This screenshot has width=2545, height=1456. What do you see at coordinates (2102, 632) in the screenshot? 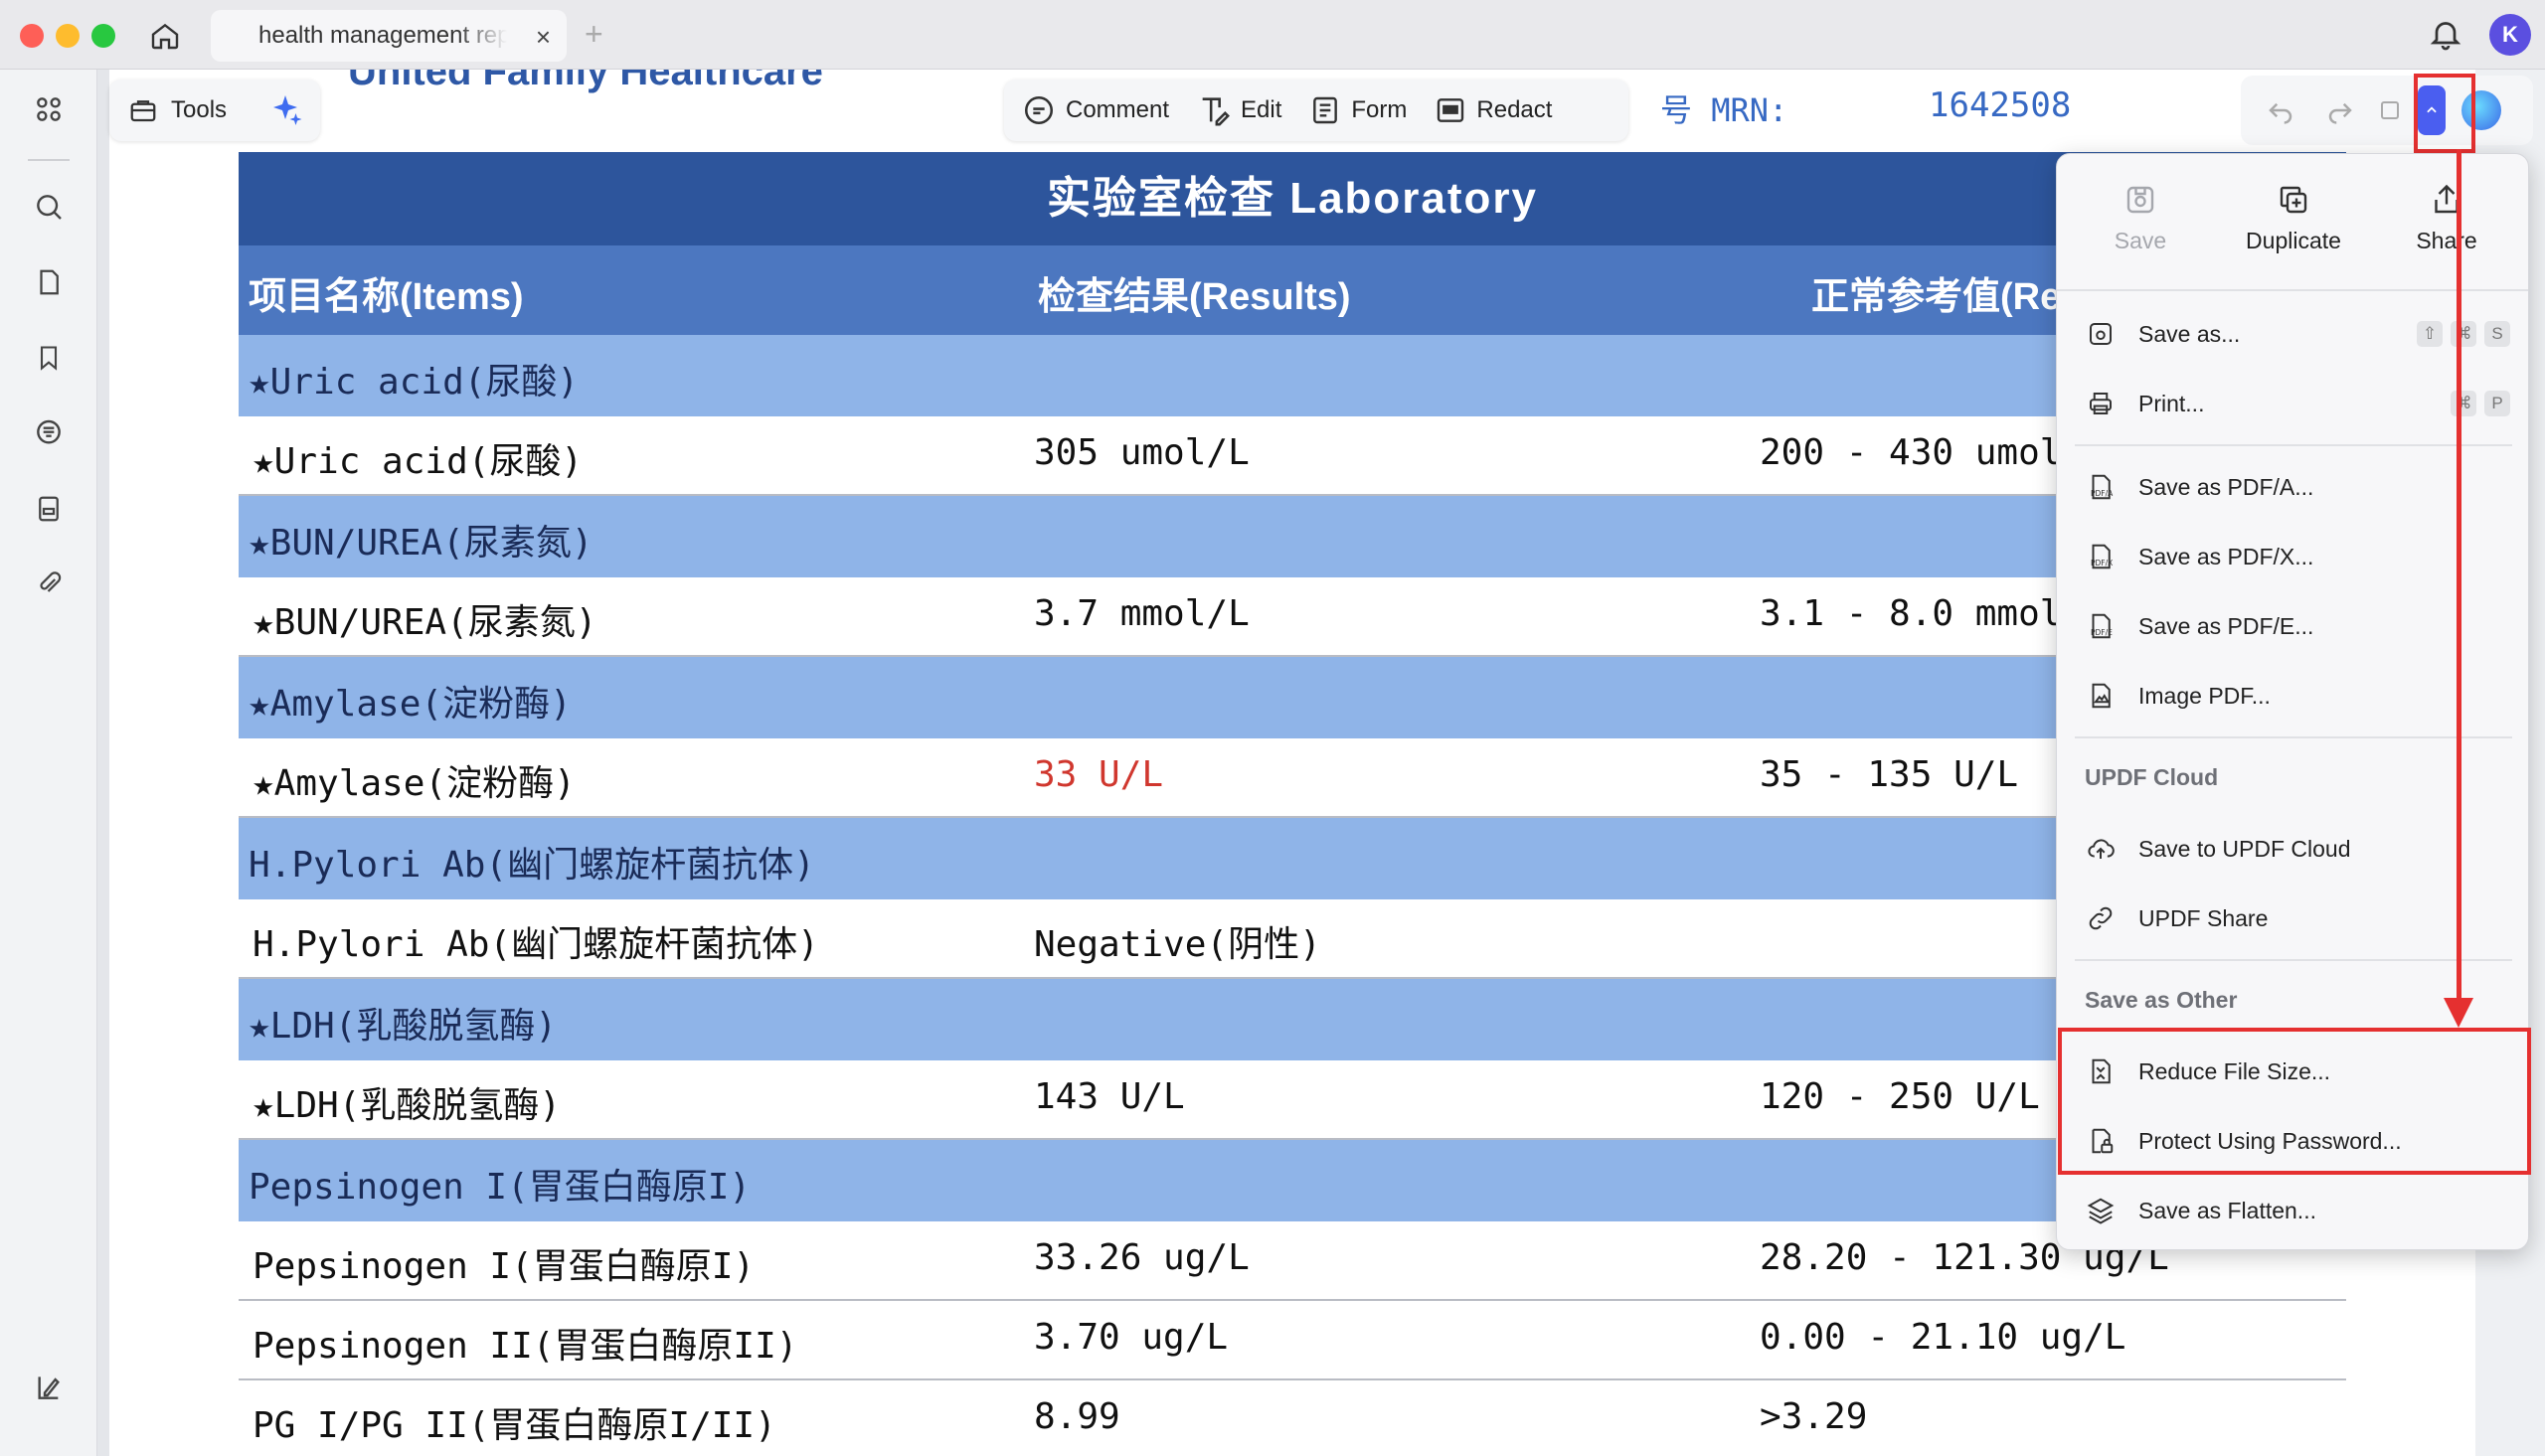
I see `svg-text: PDF/E` at bounding box center [2102, 632].